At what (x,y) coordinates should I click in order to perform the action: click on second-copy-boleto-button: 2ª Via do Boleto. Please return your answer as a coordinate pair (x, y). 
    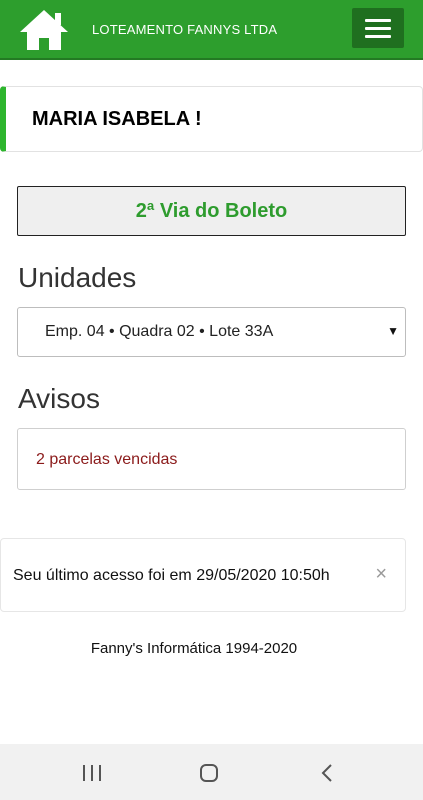
    Looking at the image, I should click on (211, 211).